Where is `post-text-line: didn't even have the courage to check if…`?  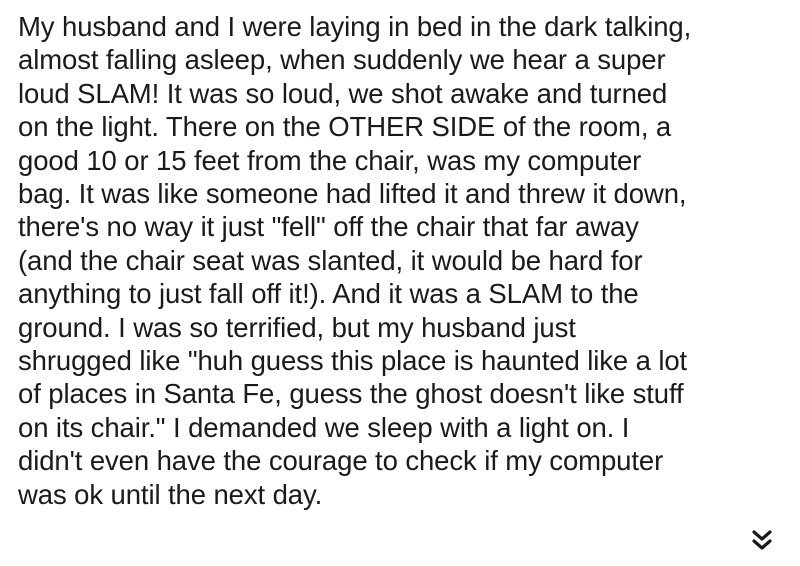
post-text-line: didn't even have the courage to check if… is located at coordinates (341, 461).